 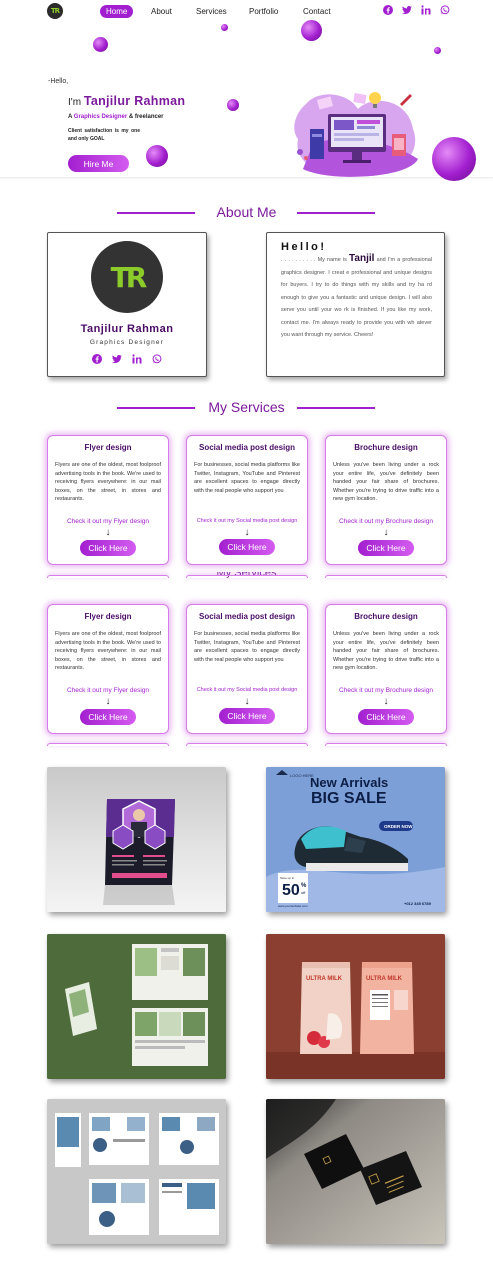 What do you see at coordinates (317, 11) in the screenshot?
I see `nav-contact: Contact` at bounding box center [317, 11].